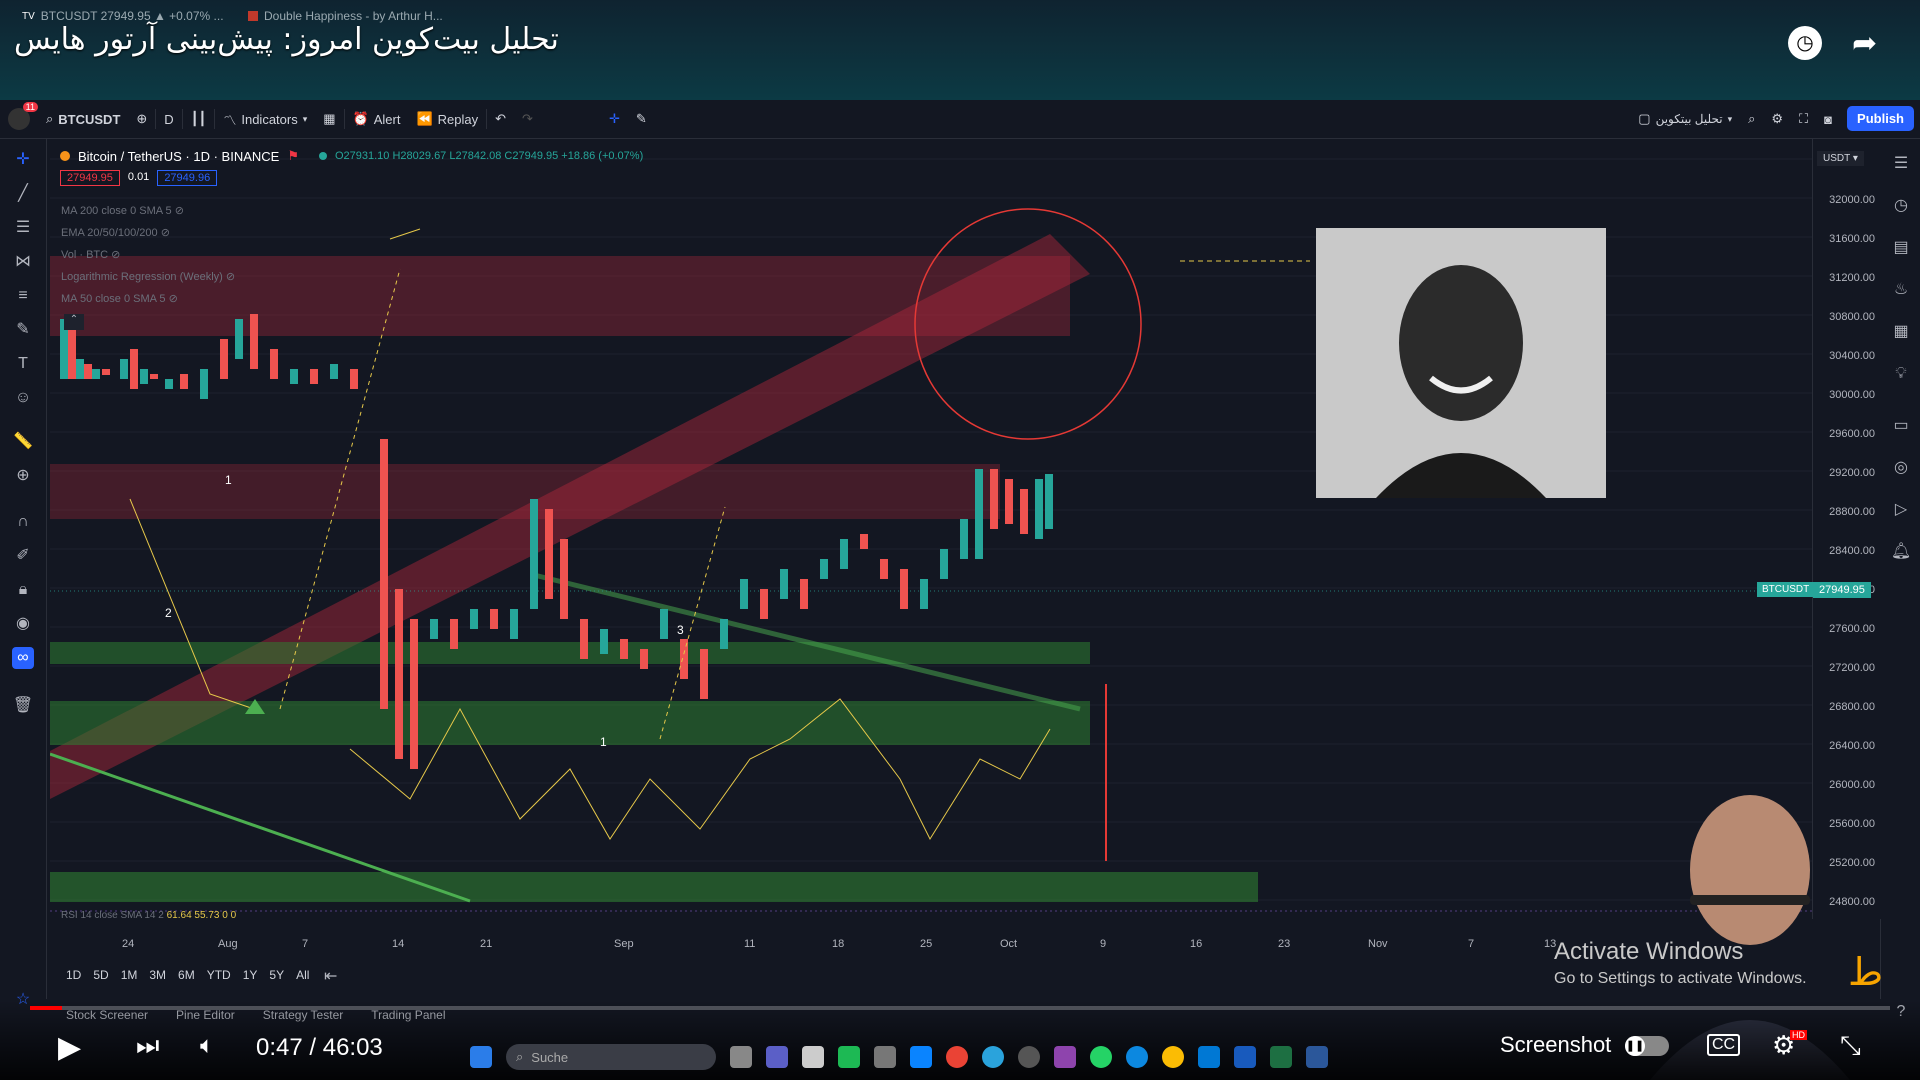  Describe the element at coordinates (1901, 206) in the screenshot. I see `alerts-icon: ◷` at that location.